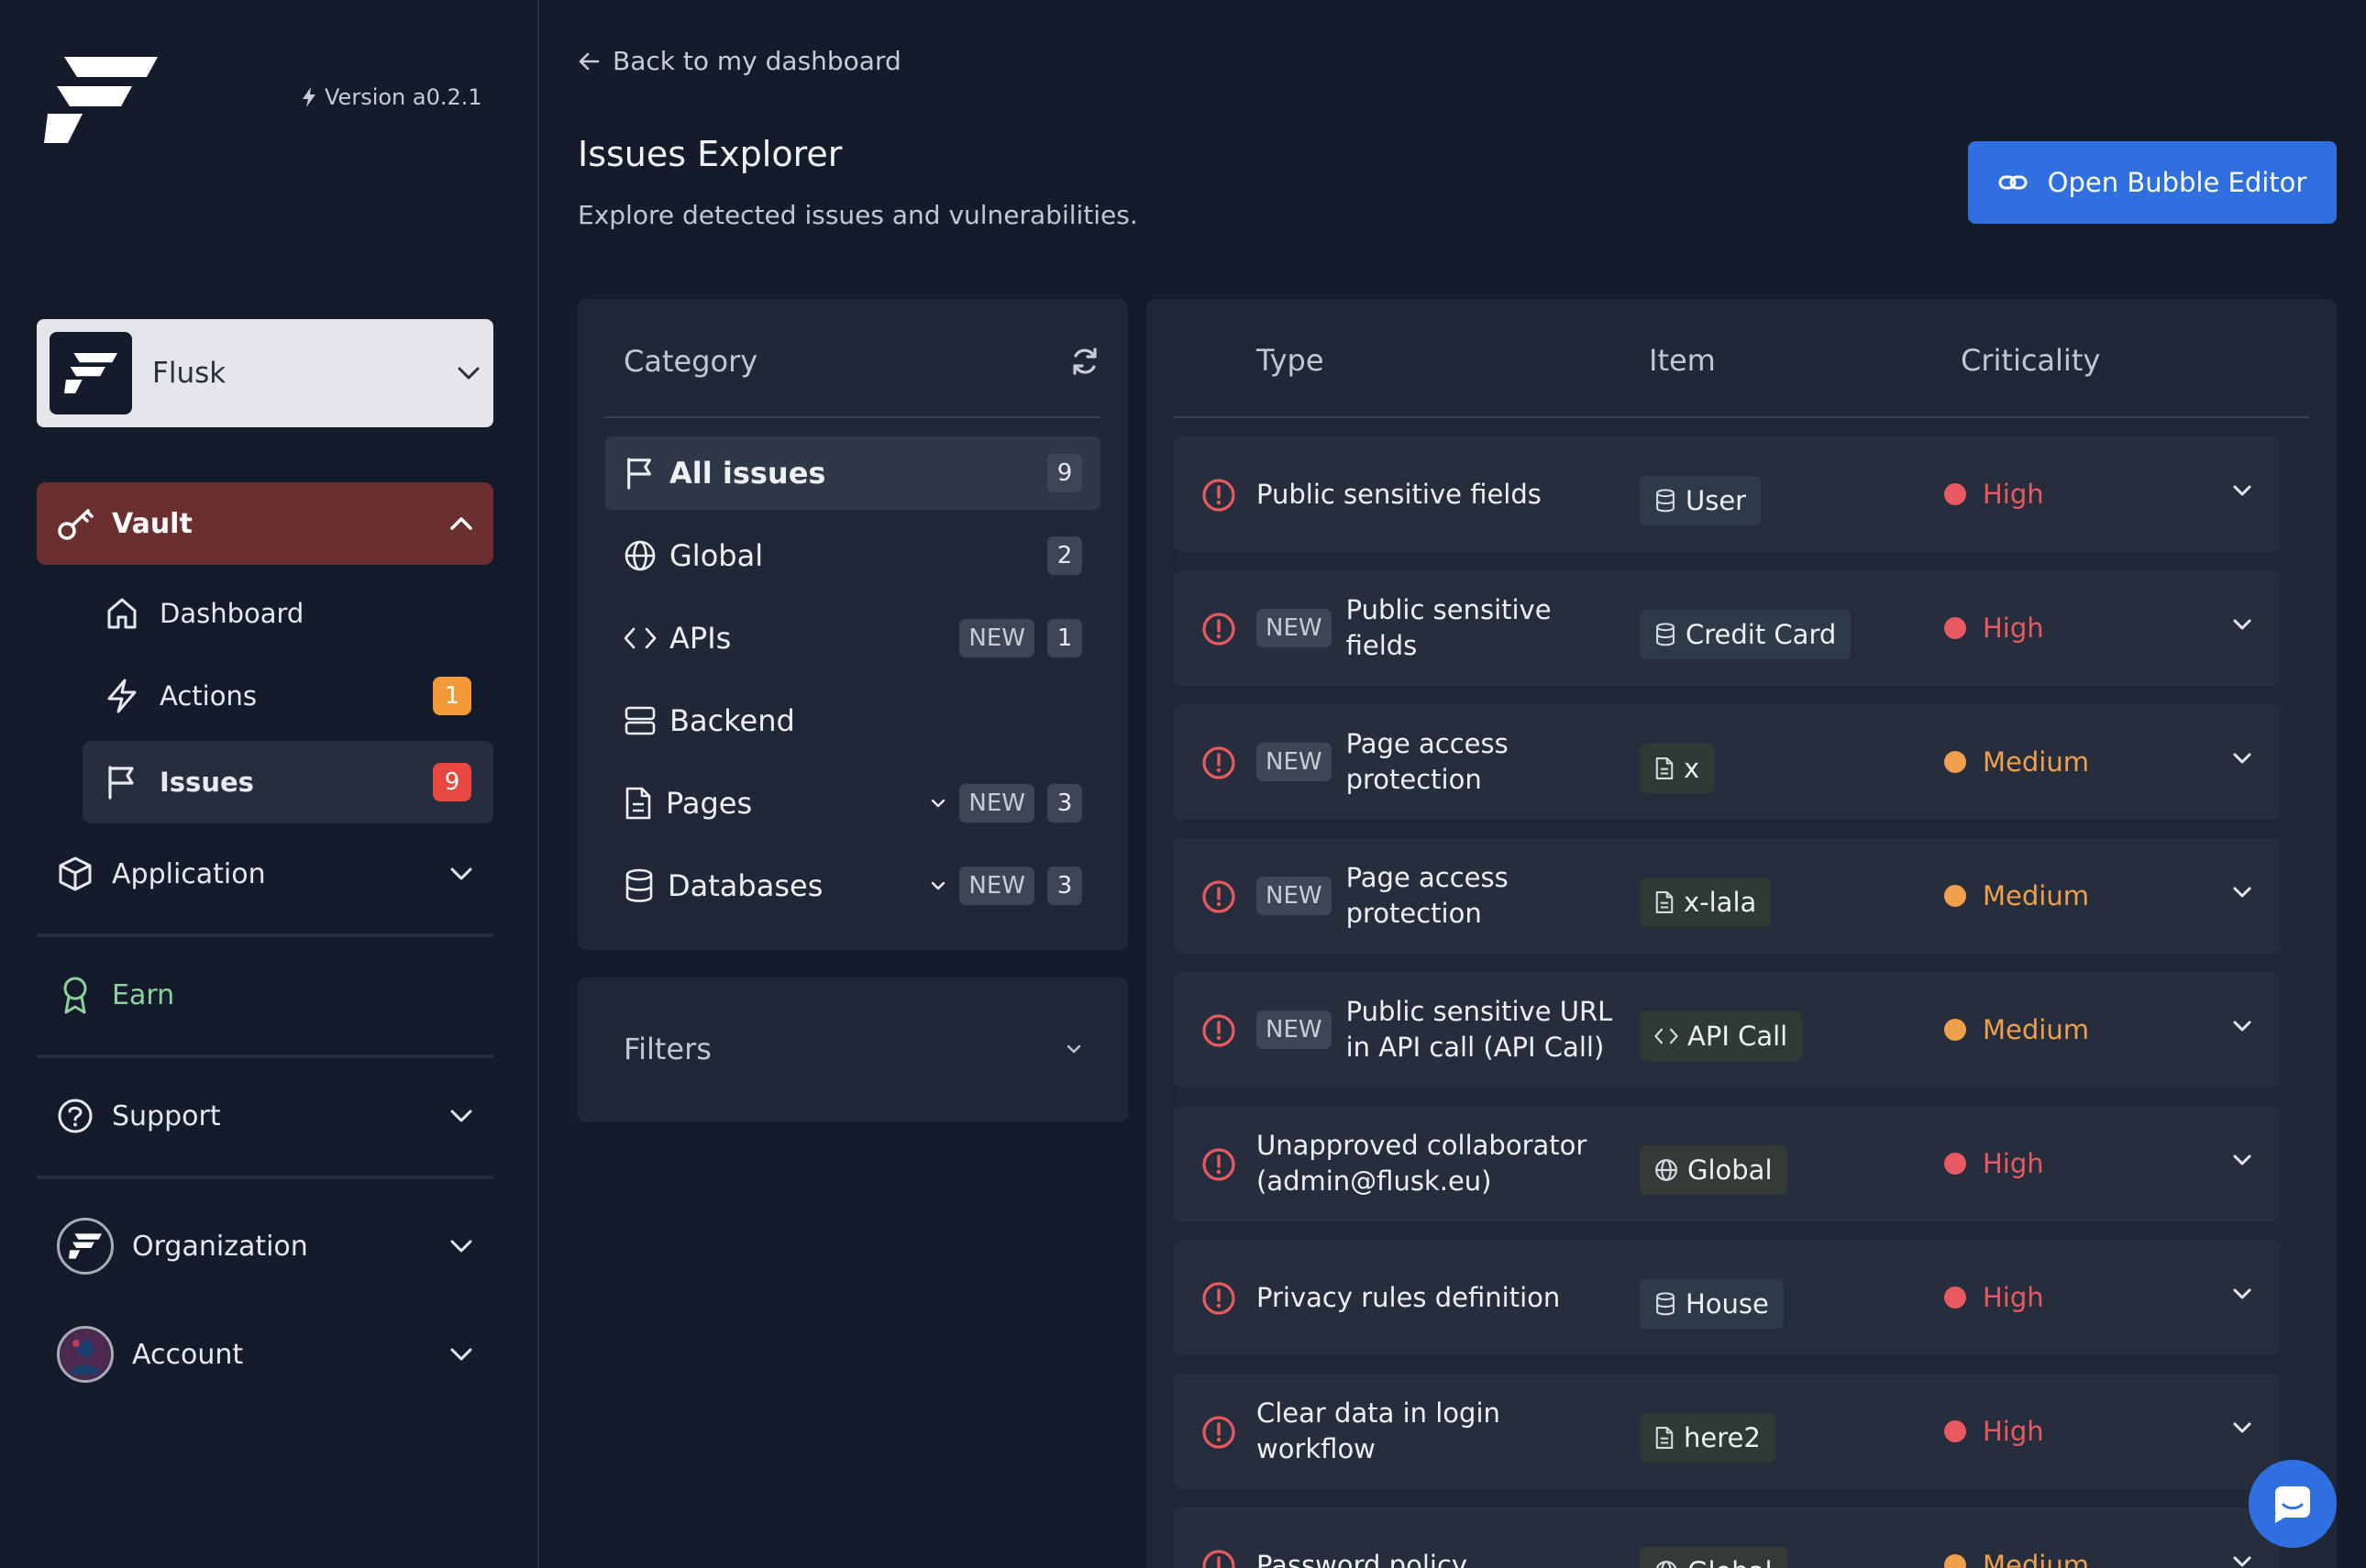  What do you see at coordinates (403, 97) in the screenshot?
I see `version-text: Version a0.2.1` at bounding box center [403, 97].